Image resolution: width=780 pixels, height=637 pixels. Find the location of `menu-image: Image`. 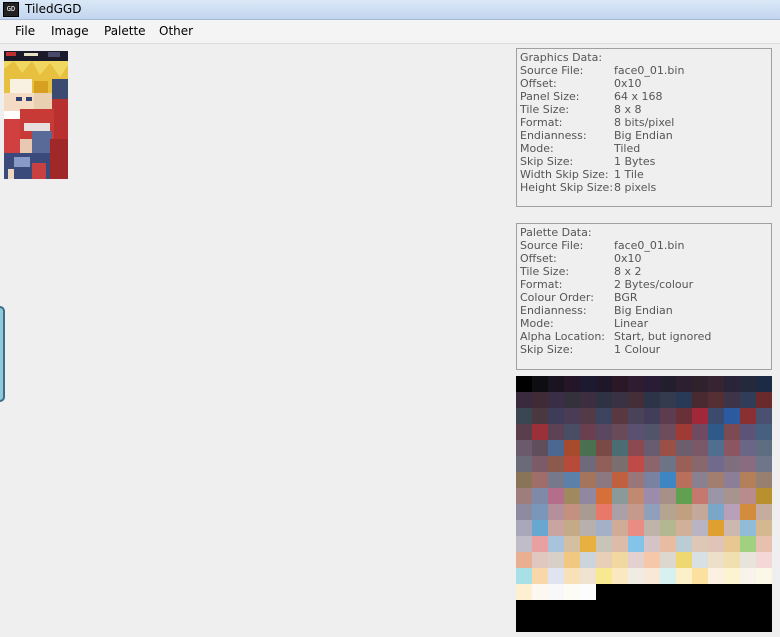

menu-image: Image is located at coordinates (70, 31).